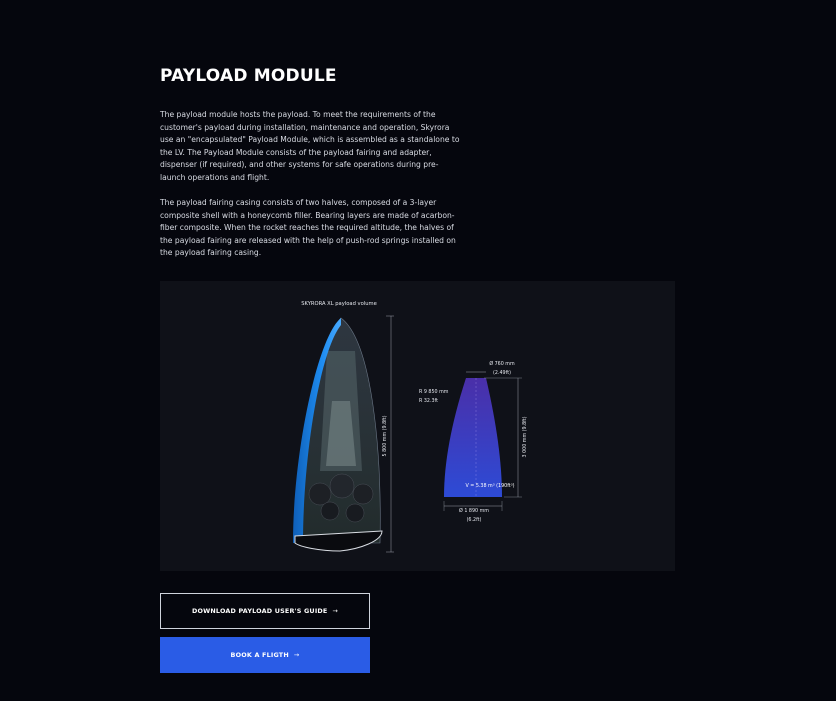 This screenshot has width=836, height=701. I want to click on radius-mm-label: R 9 850 mm, so click(434, 392).